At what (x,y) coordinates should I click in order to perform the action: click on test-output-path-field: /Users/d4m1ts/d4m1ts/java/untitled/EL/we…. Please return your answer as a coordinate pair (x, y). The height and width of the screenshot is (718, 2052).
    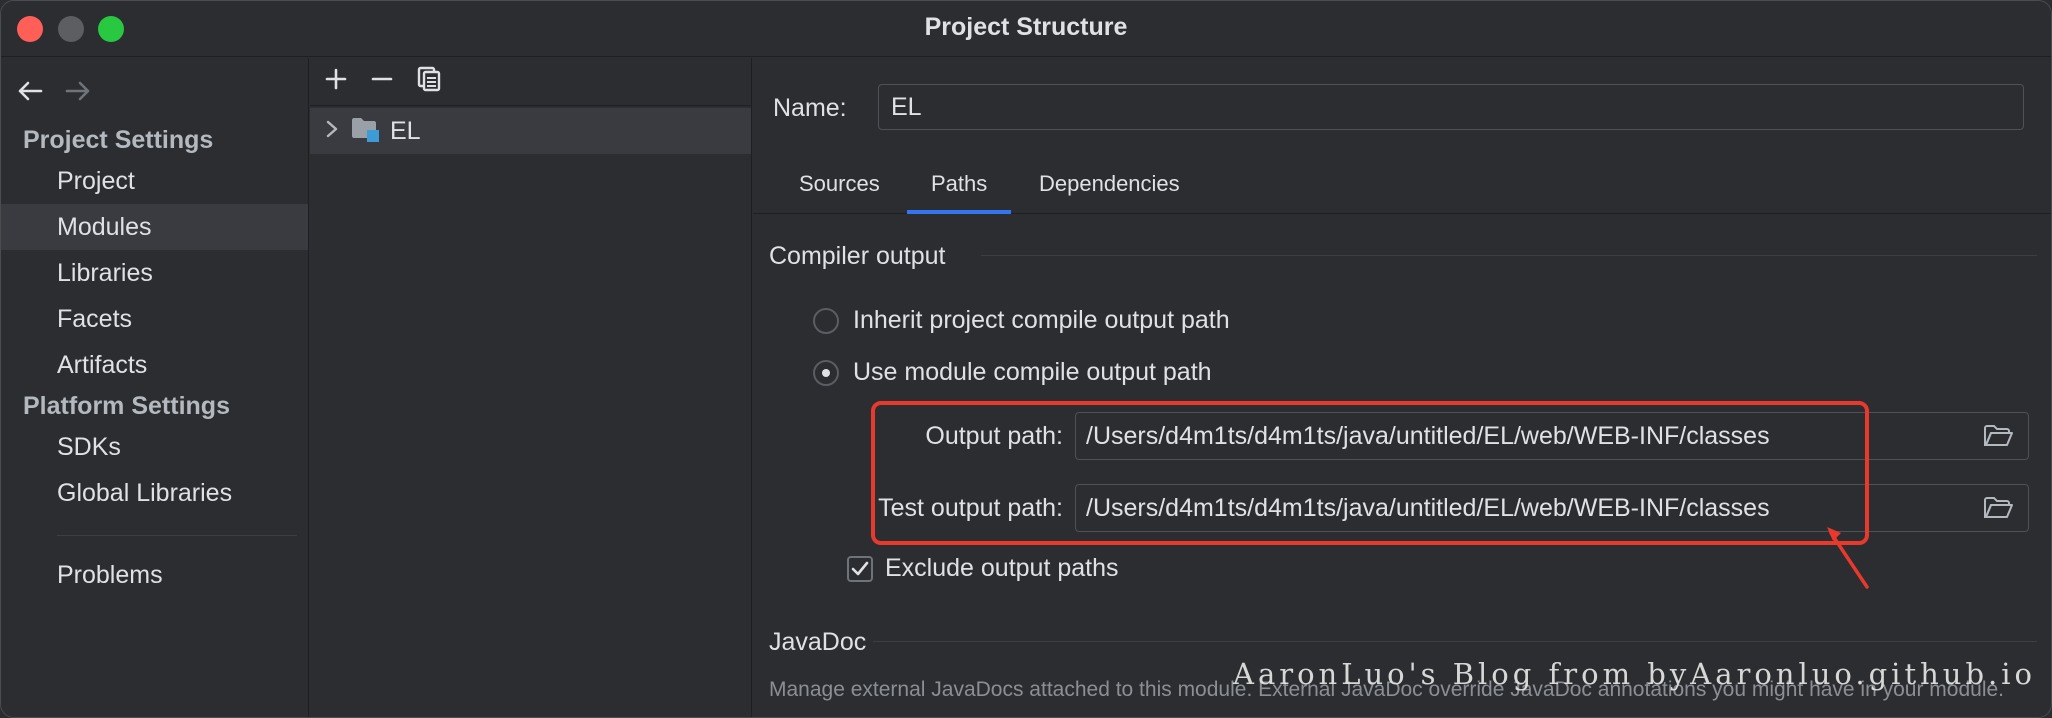
    Looking at the image, I should click on (1552, 508).